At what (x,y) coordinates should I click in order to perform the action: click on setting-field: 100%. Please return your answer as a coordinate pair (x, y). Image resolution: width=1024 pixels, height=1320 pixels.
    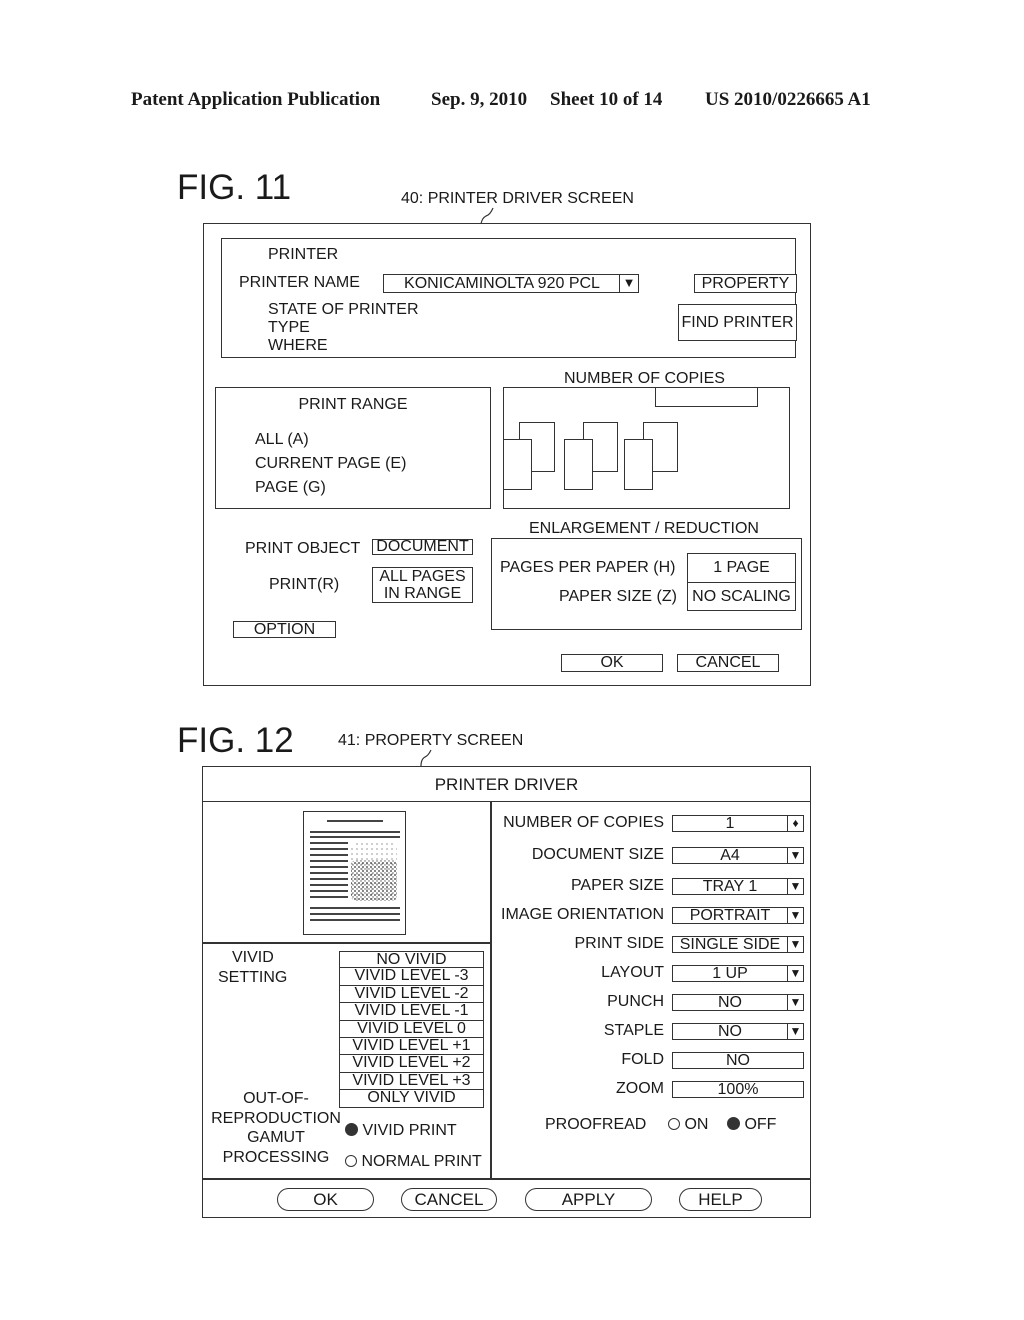
    Looking at the image, I should click on (738, 1089).